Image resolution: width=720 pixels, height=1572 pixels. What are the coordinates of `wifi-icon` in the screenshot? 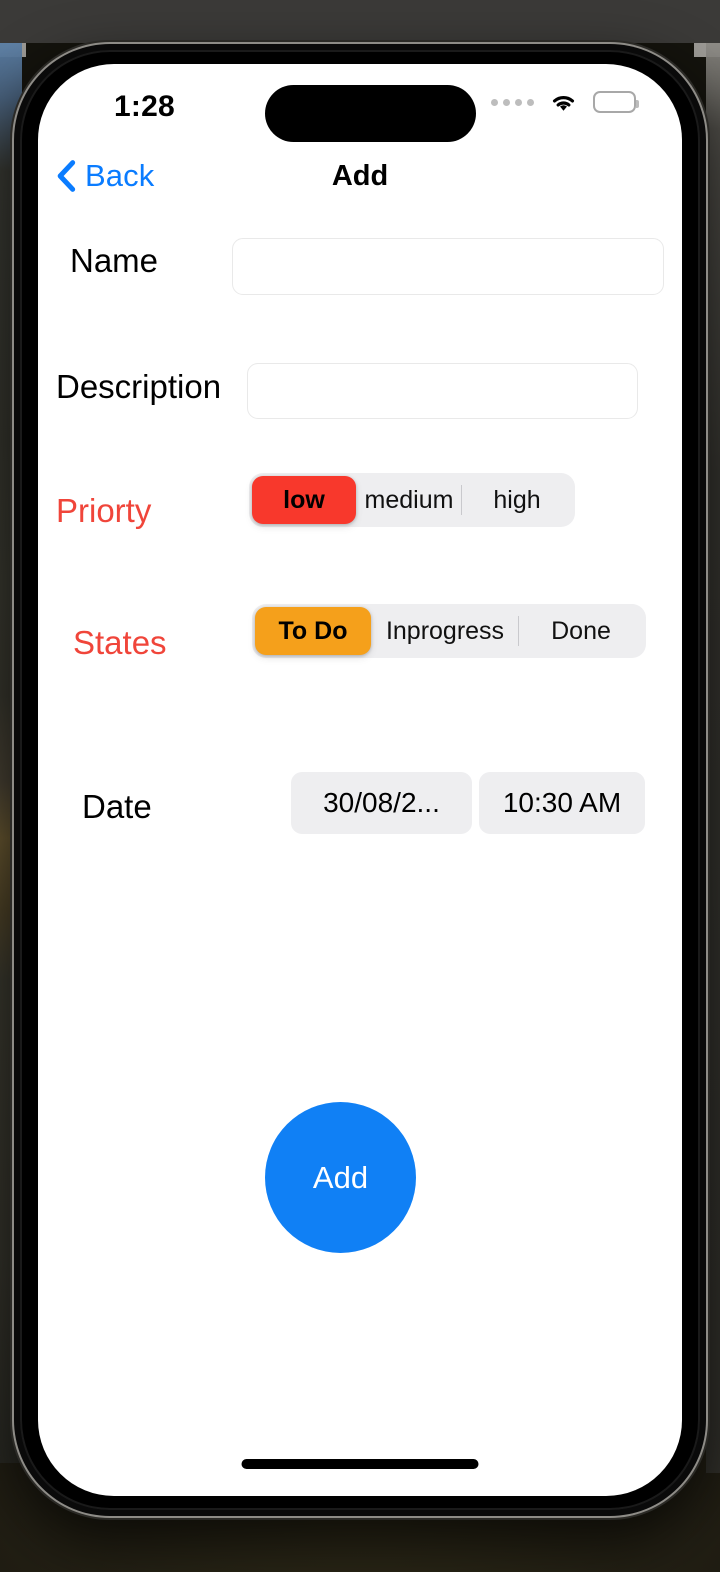 It's located at (563, 102).